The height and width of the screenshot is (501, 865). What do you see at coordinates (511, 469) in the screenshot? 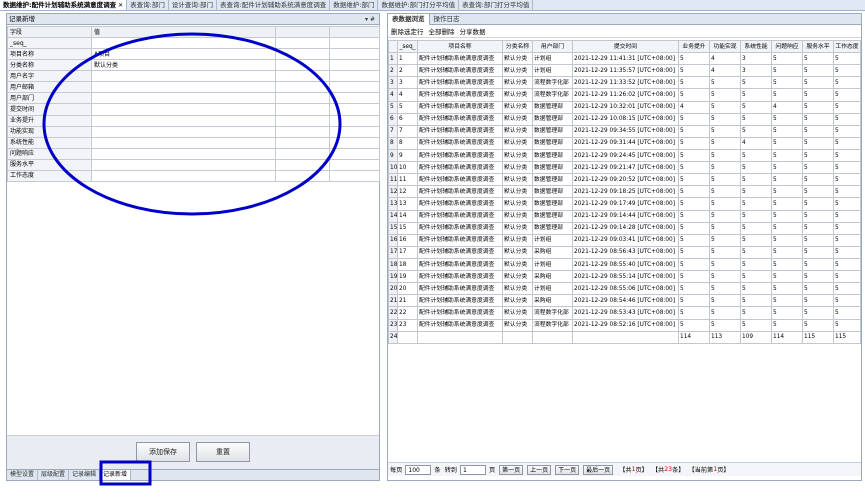
I see `first-page-button: 第一页` at bounding box center [511, 469].